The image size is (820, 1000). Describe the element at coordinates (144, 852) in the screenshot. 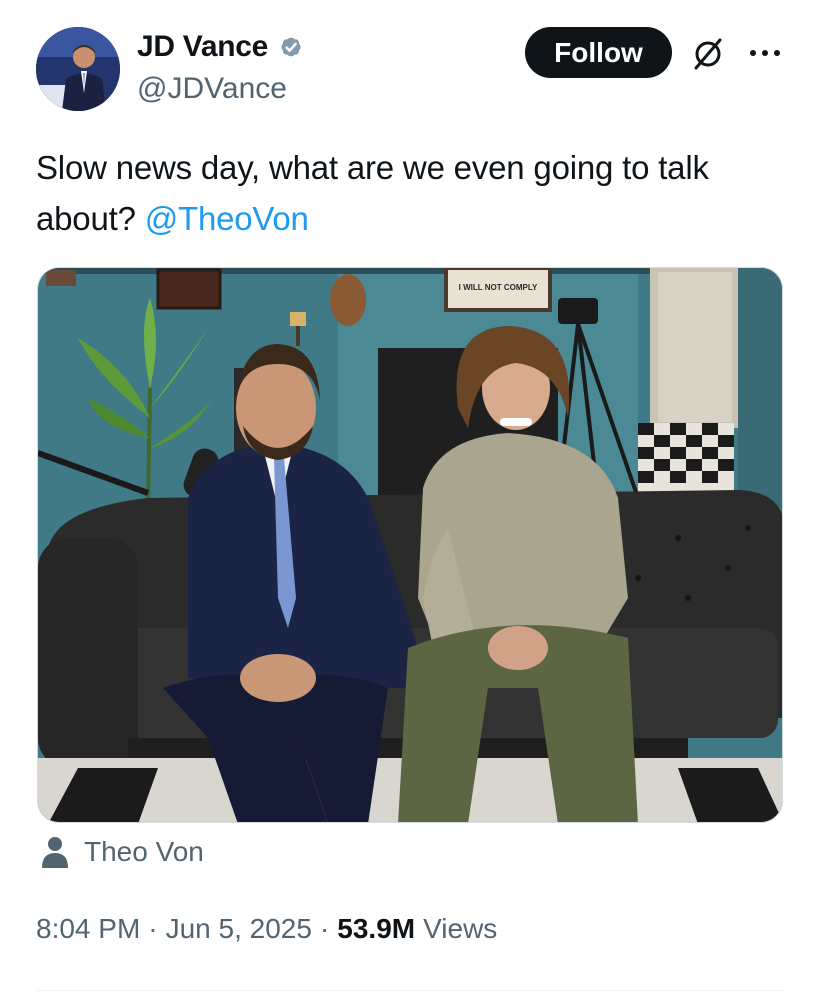

I see `tagged-person-name: Theo Von` at that location.